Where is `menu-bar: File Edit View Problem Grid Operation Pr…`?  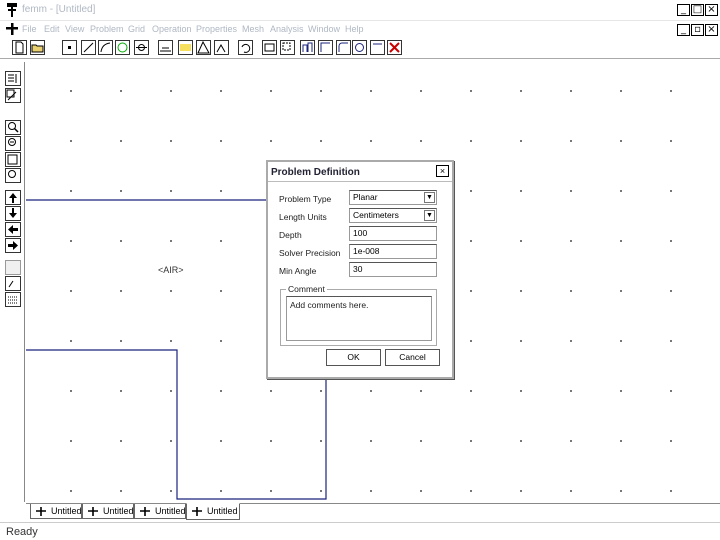 menu-bar: File Edit View Problem Grid Operation Pr… is located at coordinates (360, 29).